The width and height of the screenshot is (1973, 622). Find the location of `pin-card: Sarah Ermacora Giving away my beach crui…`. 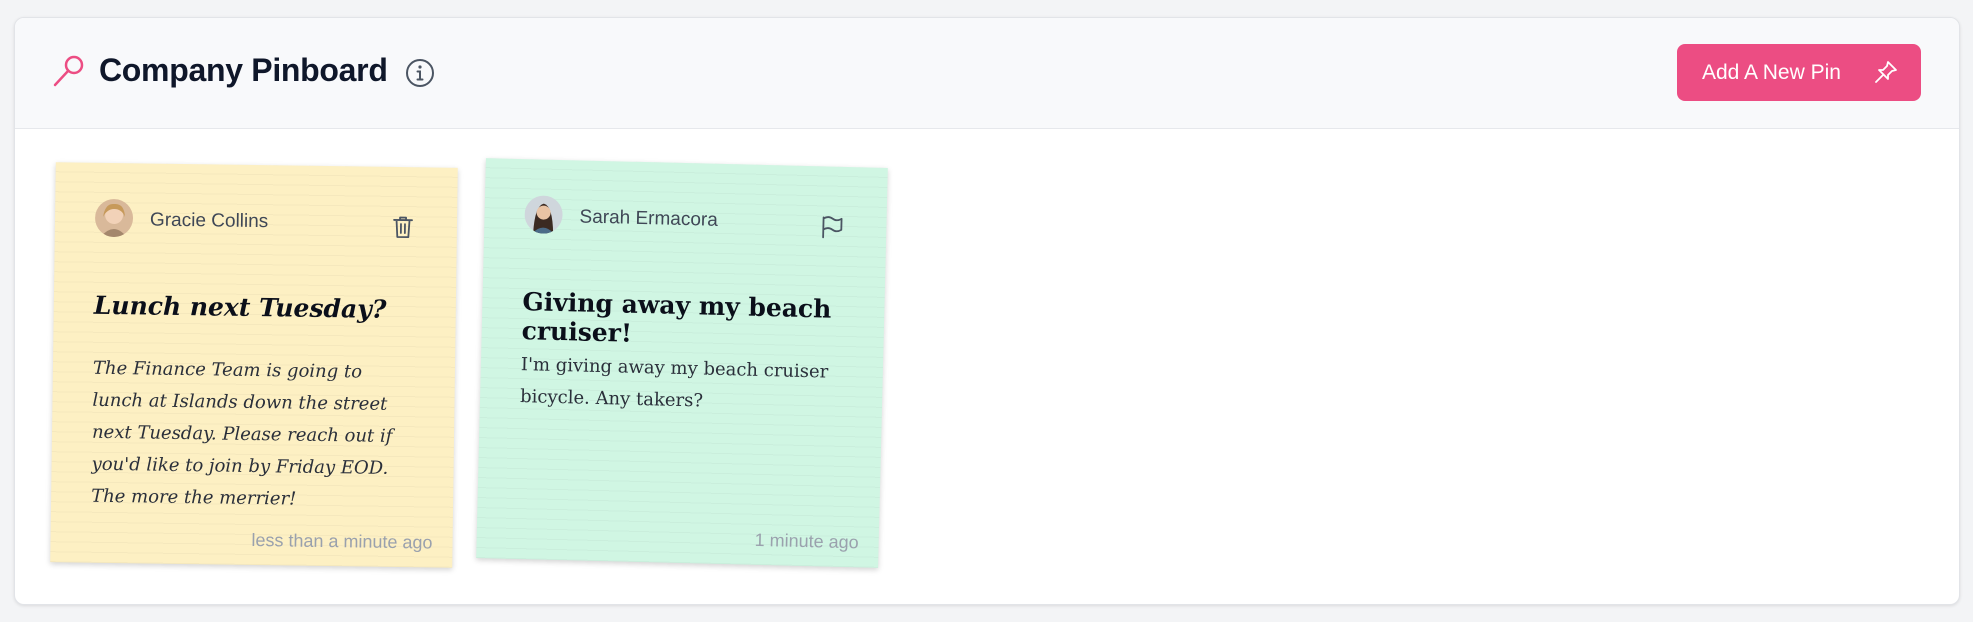

pin-card: Sarah Ermacora Giving away my beach crui… is located at coordinates (682, 363).